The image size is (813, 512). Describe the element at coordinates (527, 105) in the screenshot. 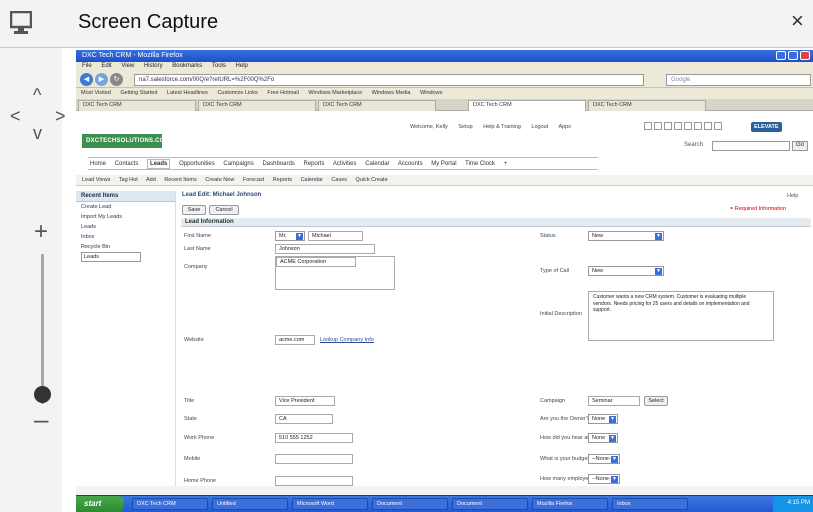

I see `browser-tab-active: DXC Tech CRM` at that location.